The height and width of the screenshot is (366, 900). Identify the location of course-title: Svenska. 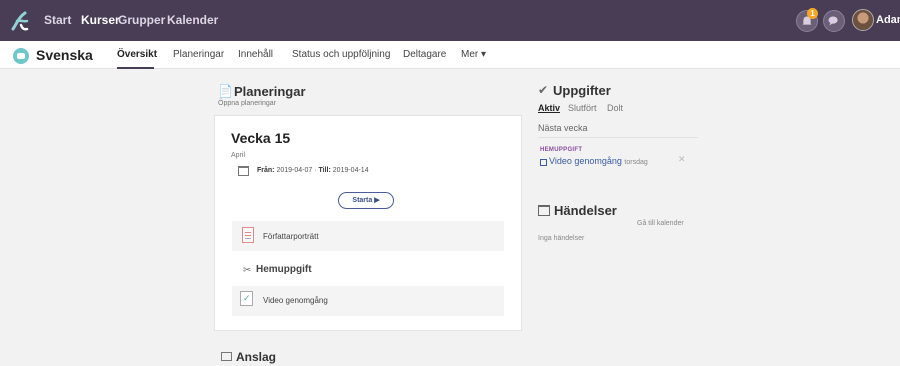
(64, 55).